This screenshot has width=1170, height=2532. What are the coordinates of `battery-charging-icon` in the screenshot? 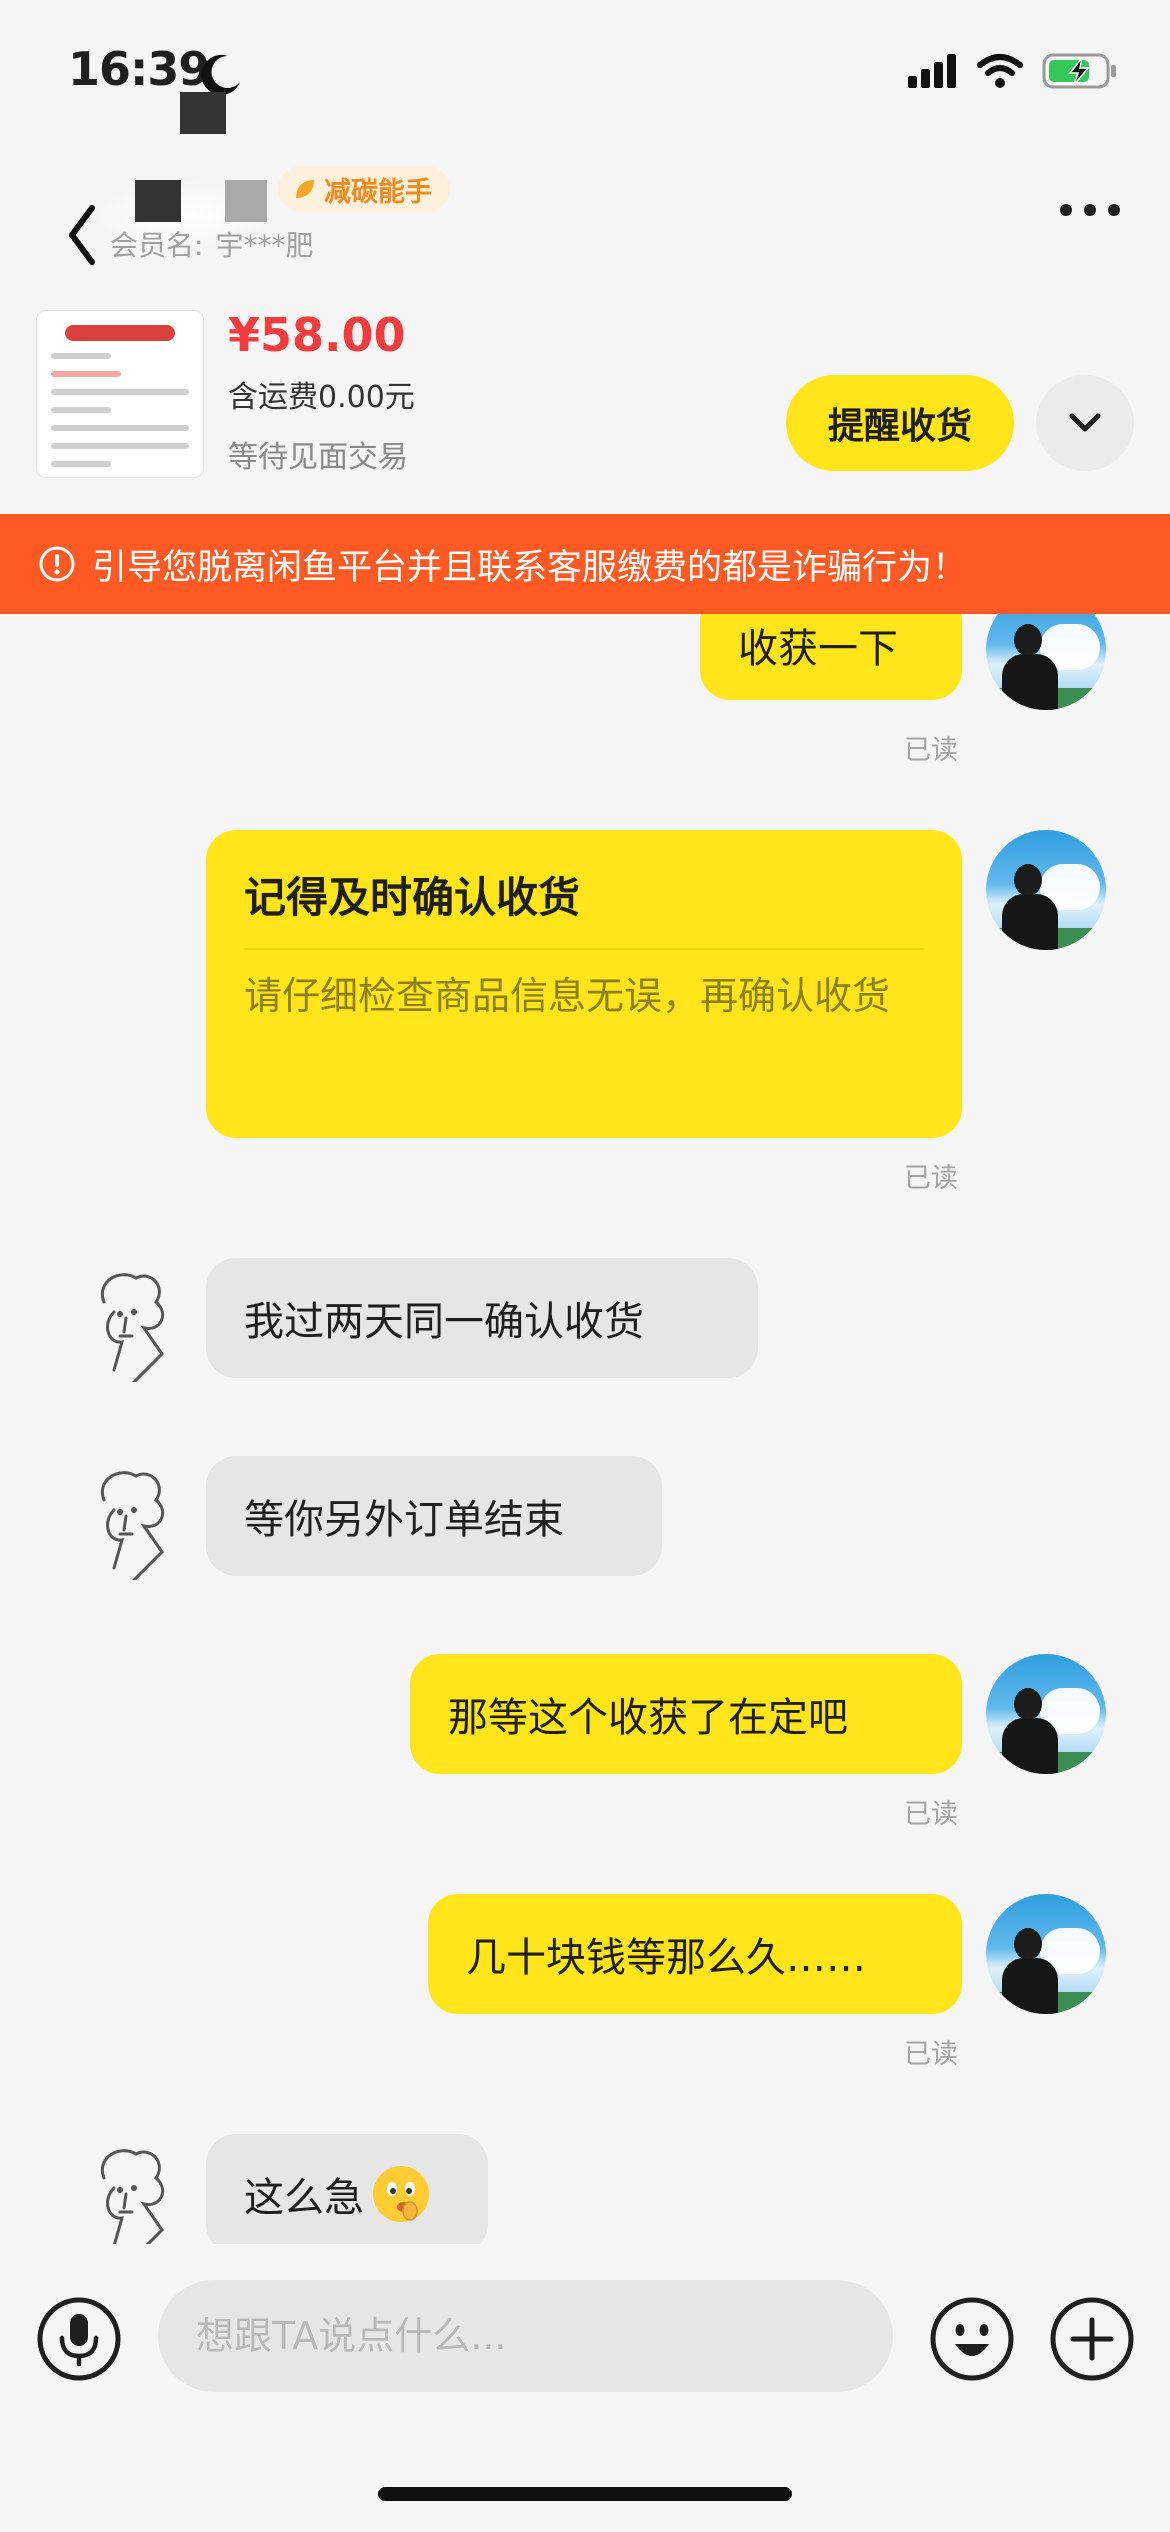 It's located at (1079, 71).